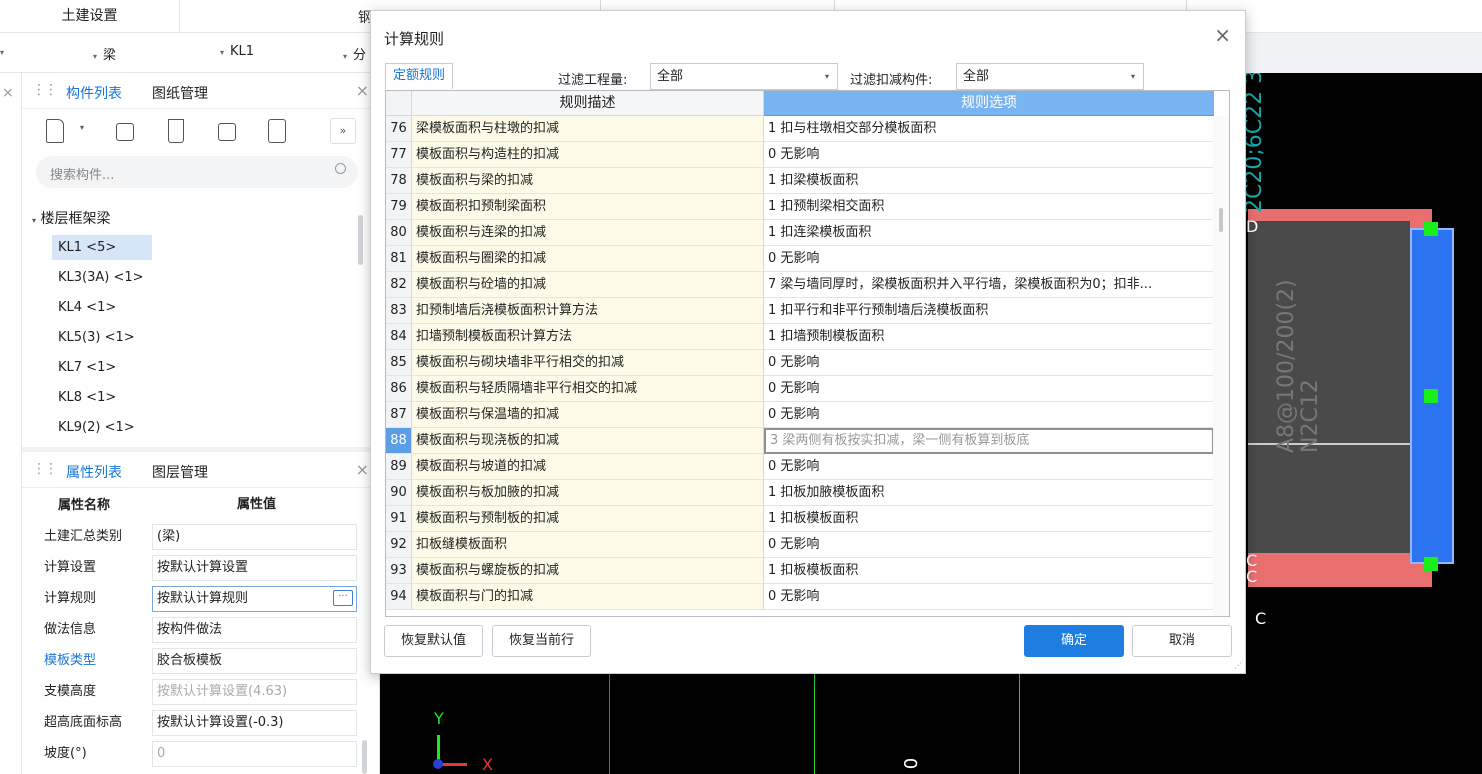 This screenshot has height=774, width=1482. What do you see at coordinates (102, 307) in the screenshot?
I see `list-item: KL4 <1>` at bounding box center [102, 307].